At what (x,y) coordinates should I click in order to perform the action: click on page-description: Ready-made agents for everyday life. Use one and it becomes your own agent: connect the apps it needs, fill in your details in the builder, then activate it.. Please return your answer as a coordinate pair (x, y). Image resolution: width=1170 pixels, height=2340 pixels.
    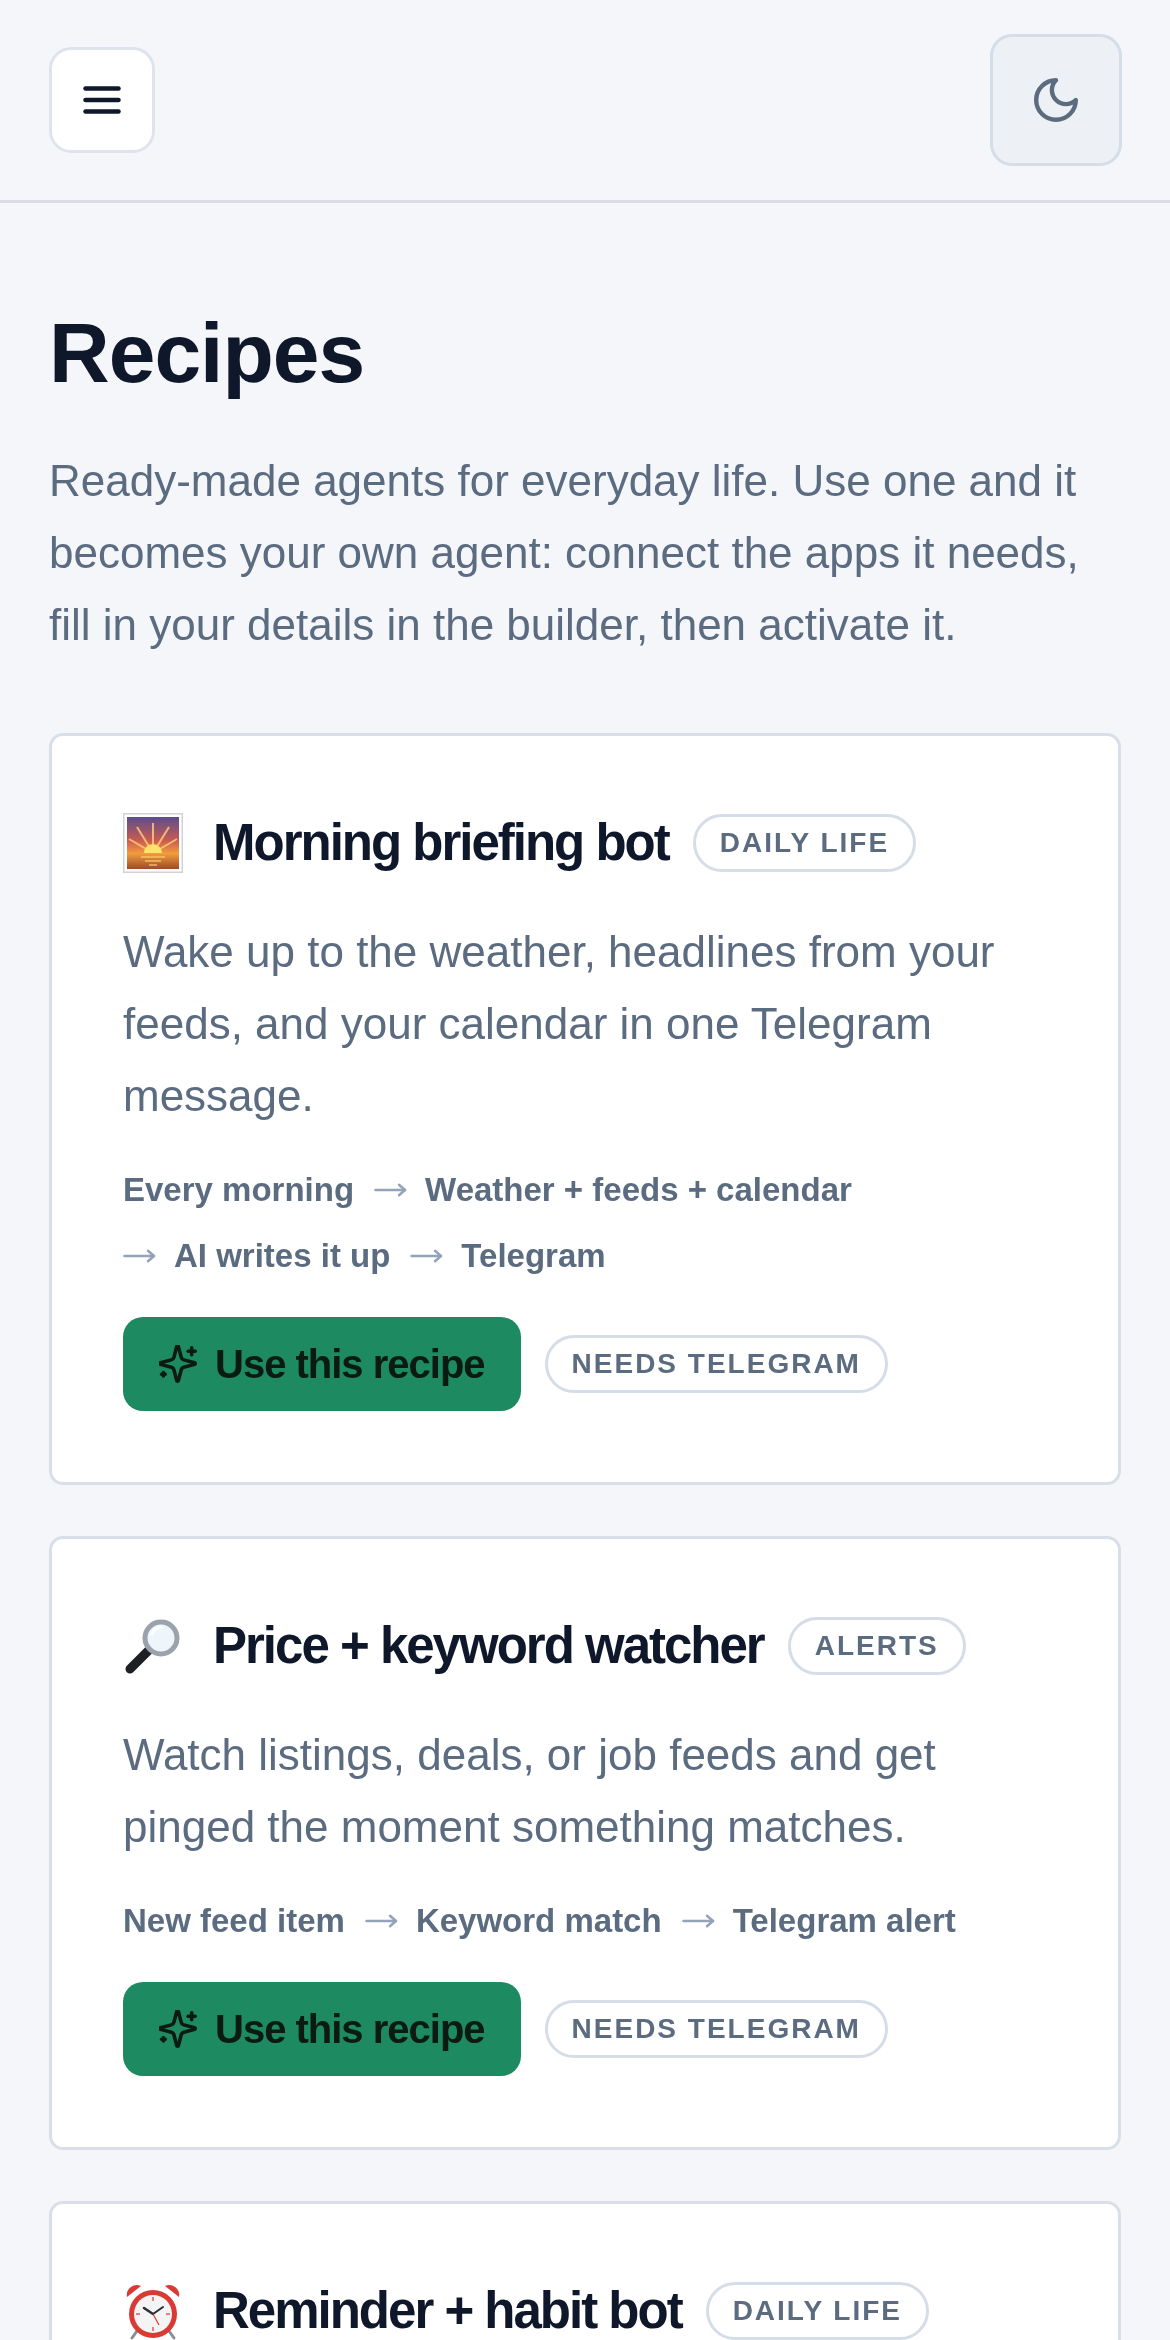
    Looking at the image, I should click on (564, 553).